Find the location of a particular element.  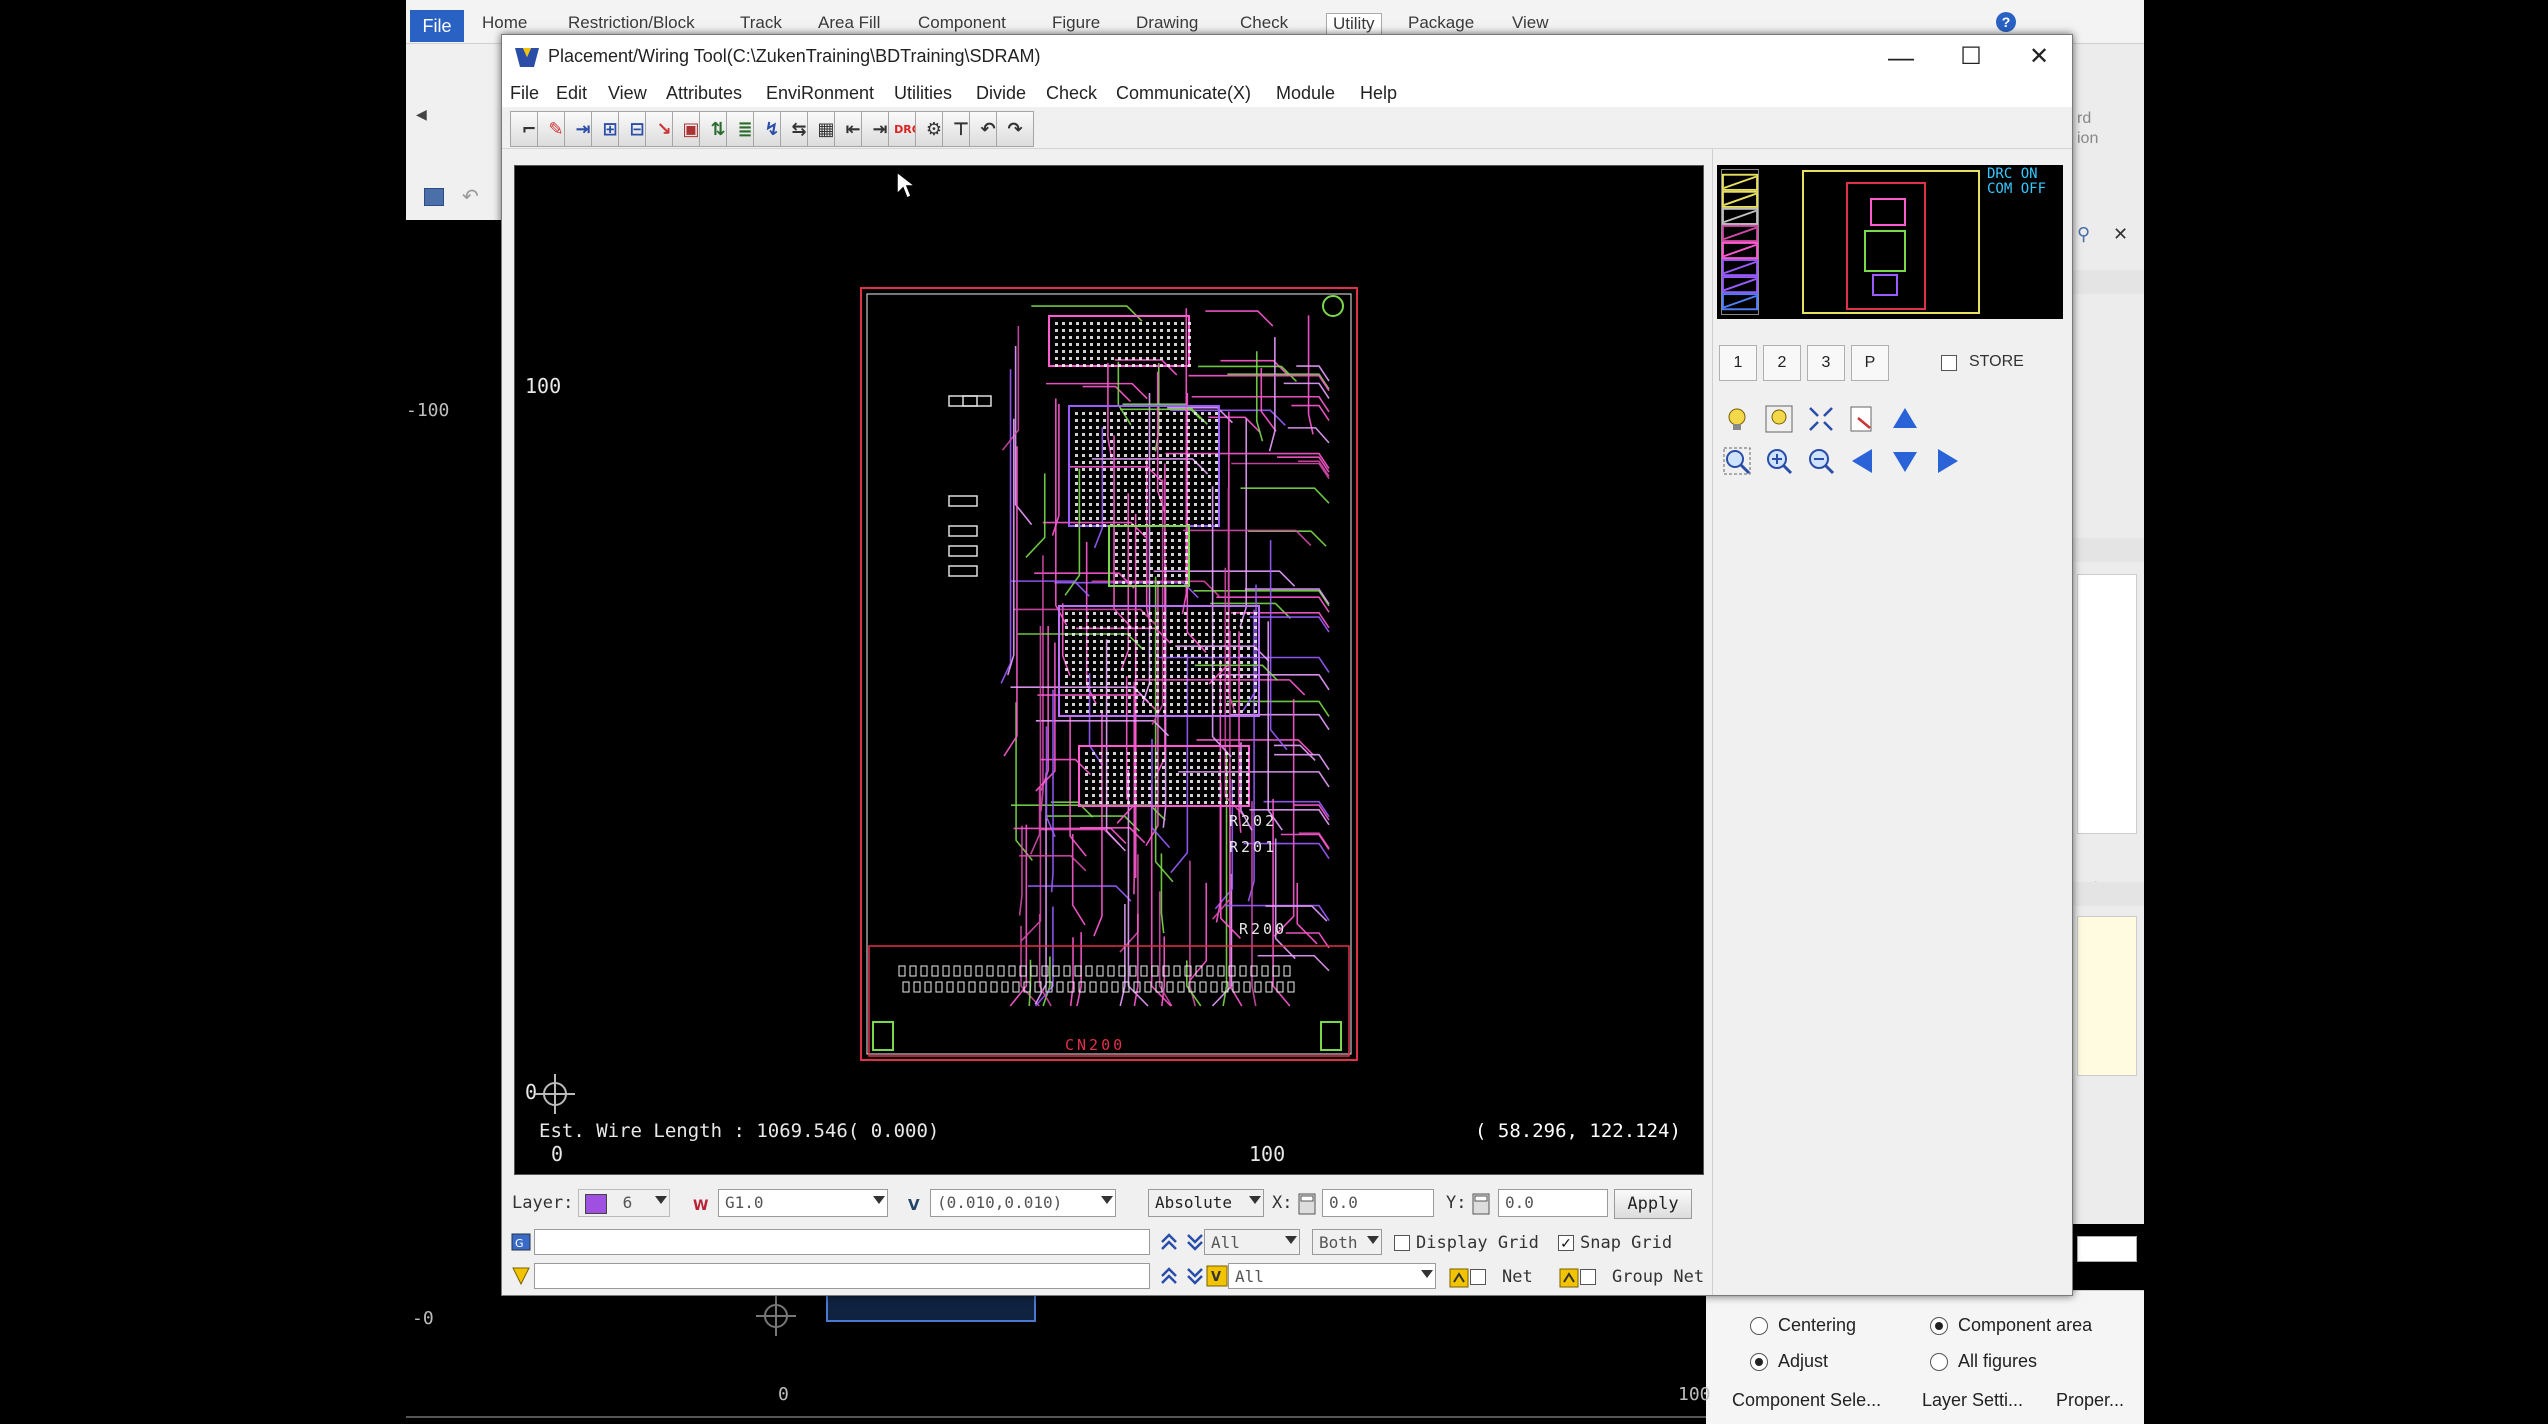

redo-icon: ↷ is located at coordinates (1015, 129).